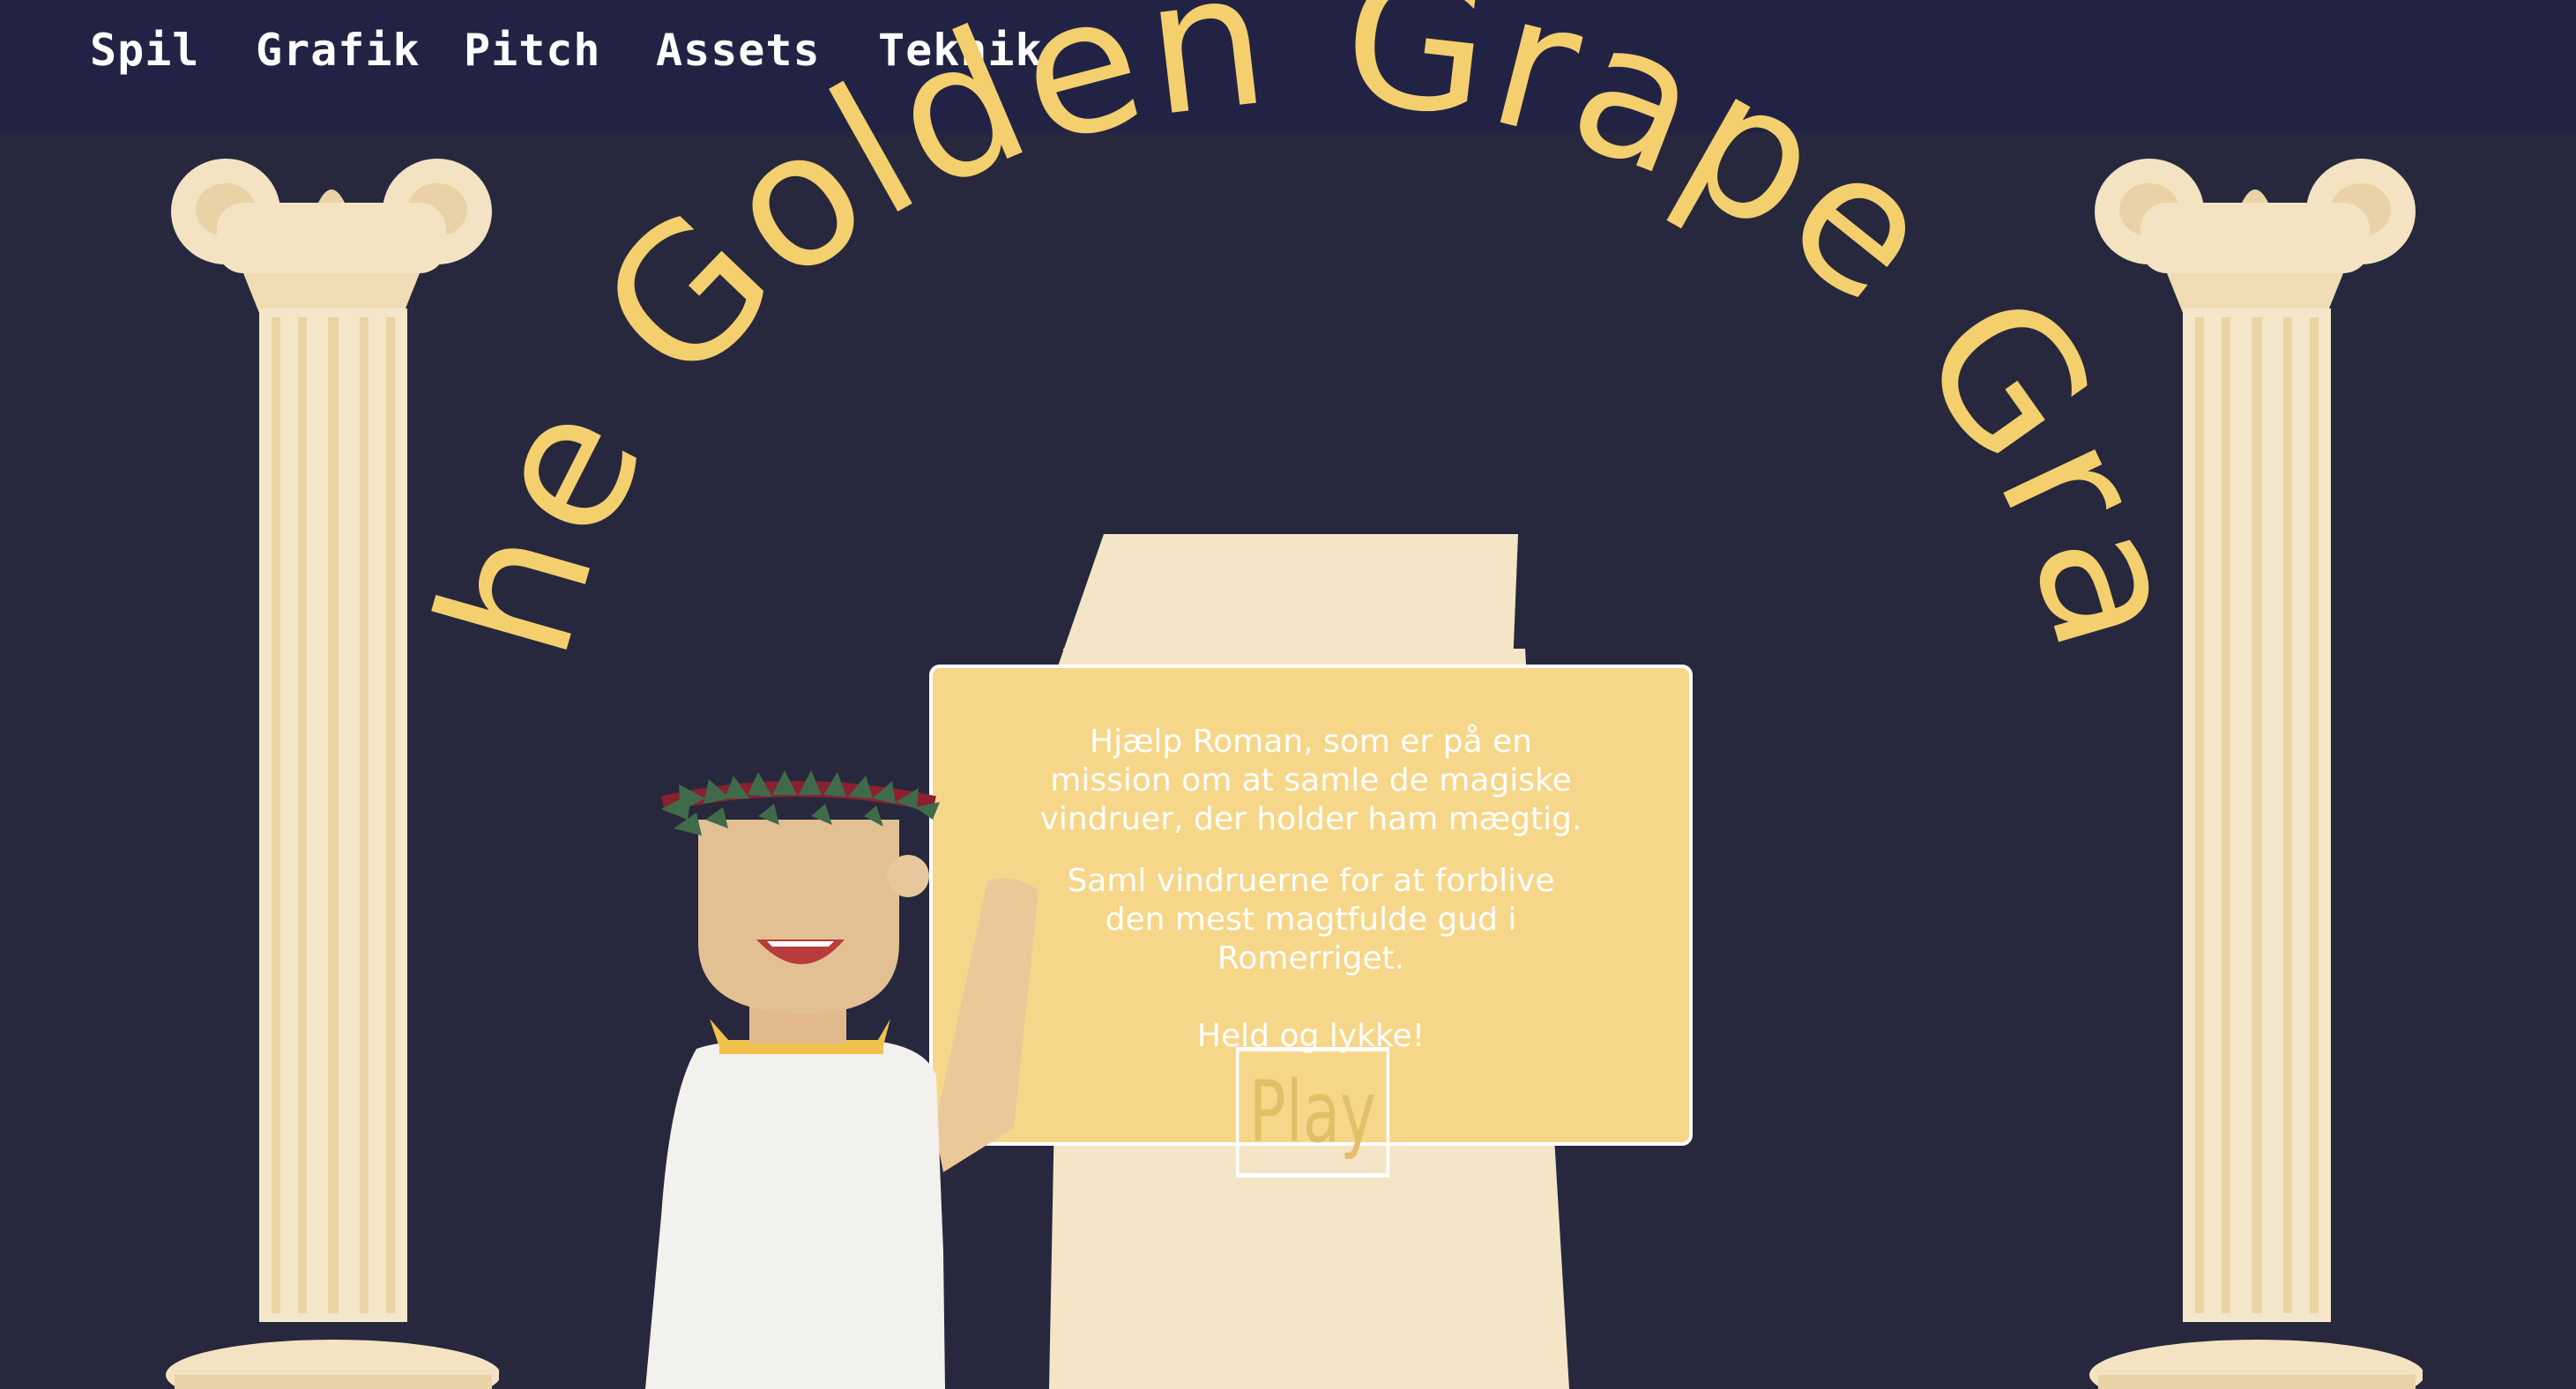  Describe the element at coordinates (1311, 742) in the screenshot. I see `intro-line-1: Hjælp Roman, som er på en` at that location.